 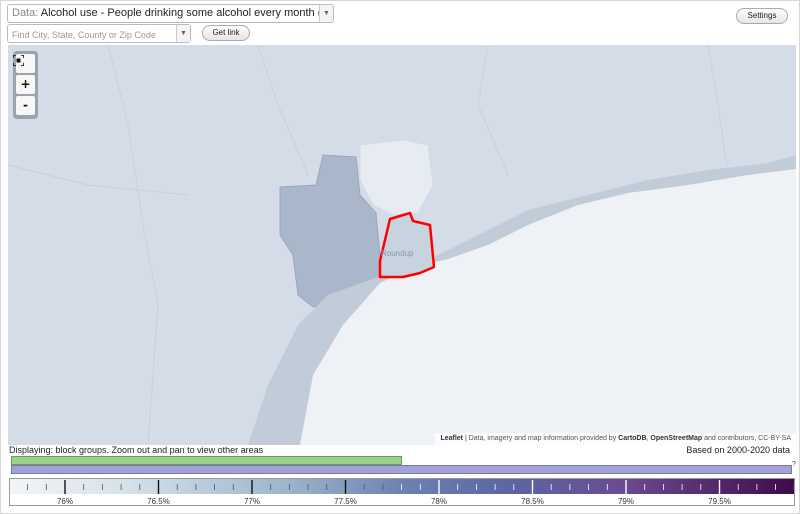 I want to click on settings-button: Settings, so click(x=762, y=16).